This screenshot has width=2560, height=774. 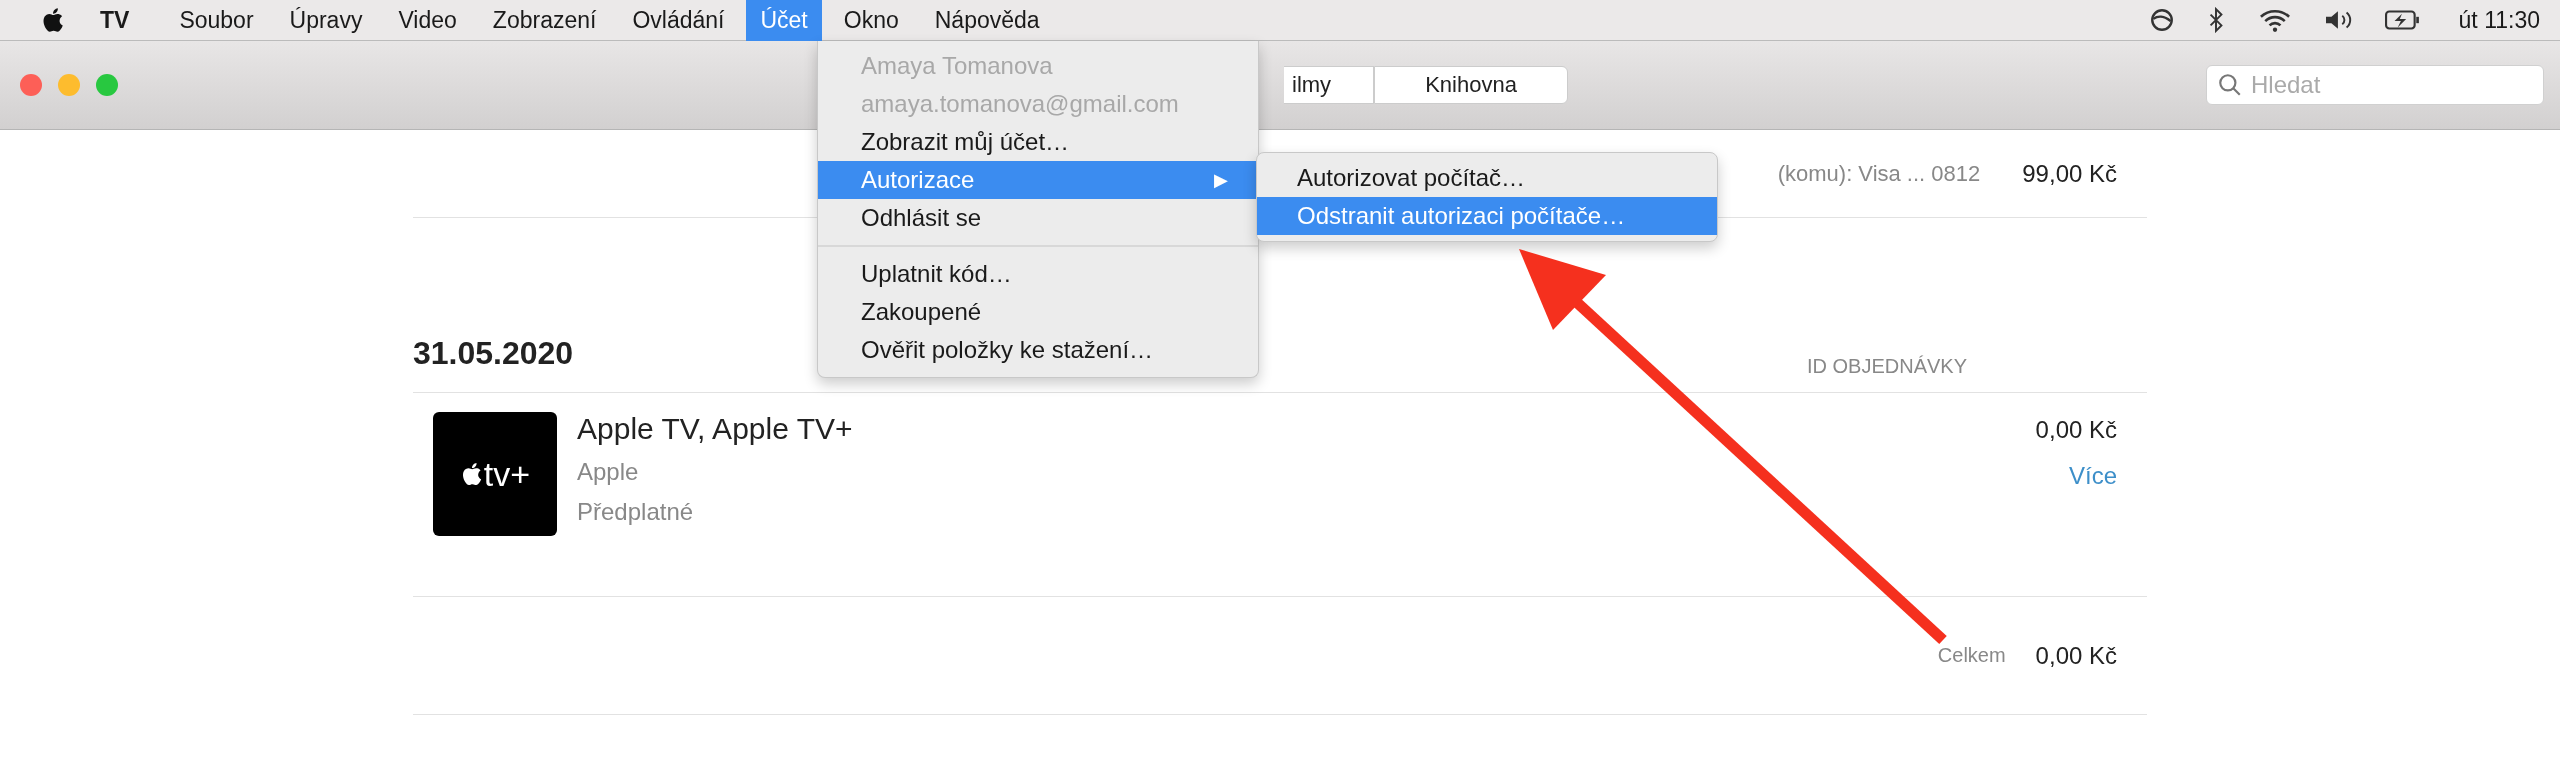 What do you see at coordinates (2069, 173) in the screenshot?
I see `price: 99,00 Kč` at bounding box center [2069, 173].